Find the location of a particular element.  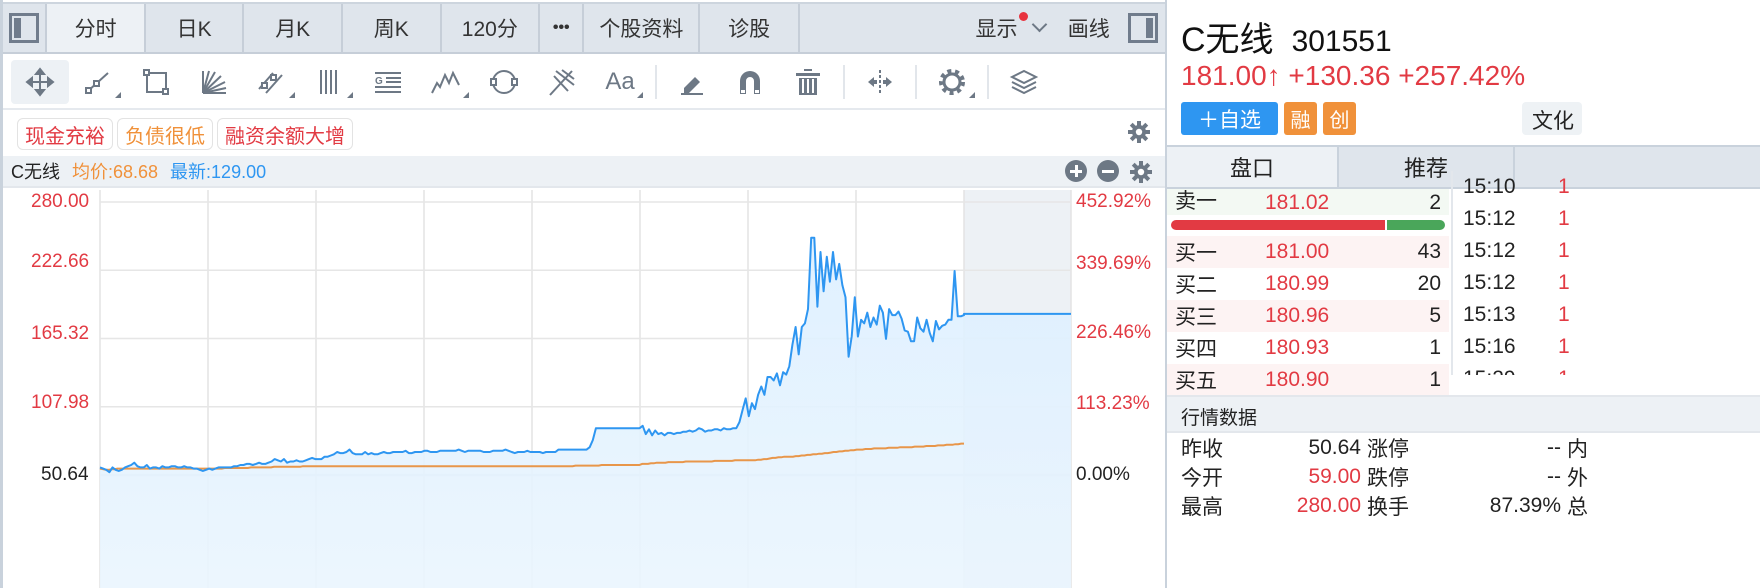

tab-monthly-k: 月K is located at coordinates (293, 28).